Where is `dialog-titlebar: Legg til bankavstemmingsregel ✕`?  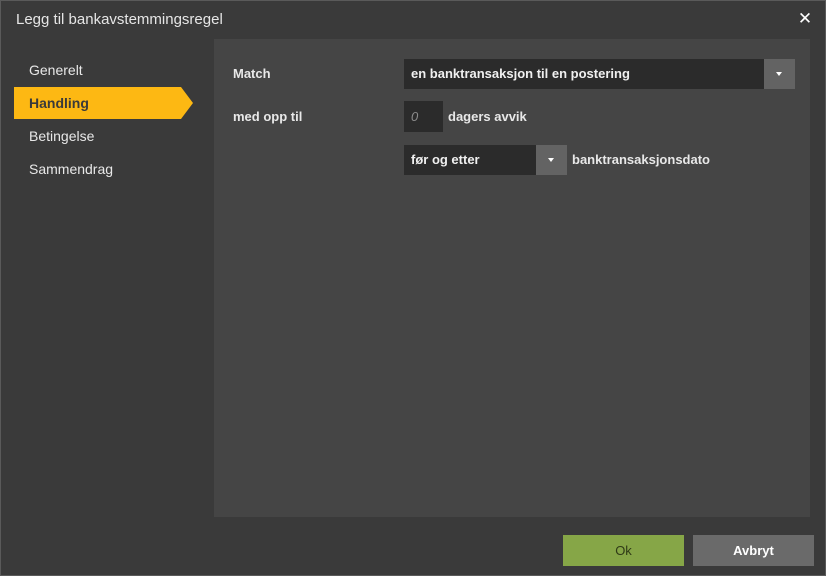 dialog-titlebar: Legg til bankavstemmingsregel ✕ is located at coordinates (413, 20).